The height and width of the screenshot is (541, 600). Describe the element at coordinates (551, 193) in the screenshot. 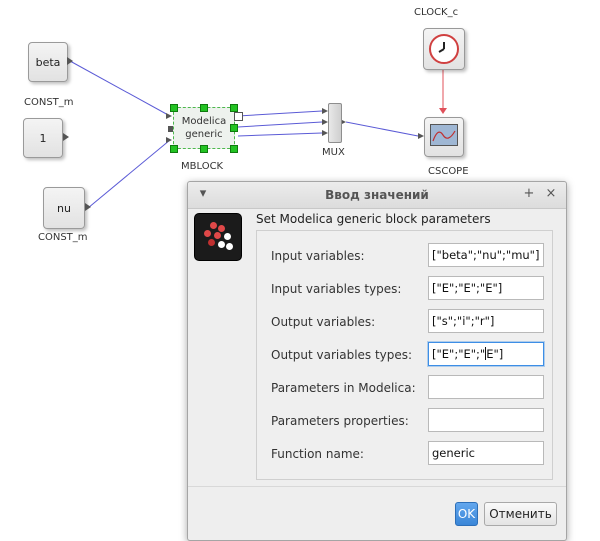

I see `close-icon: ×` at that location.